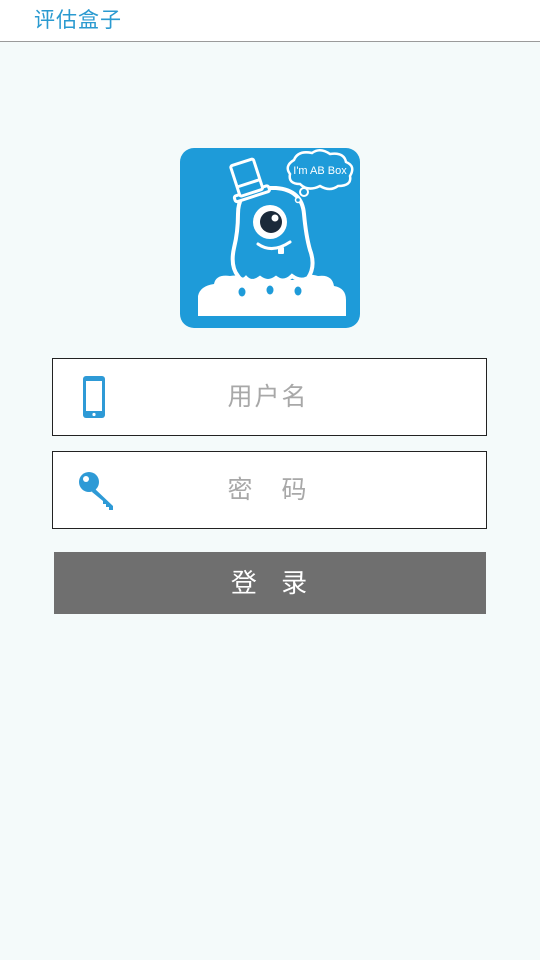 This screenshot has height=960, width=540. I want to click on password-field, so click(269, 490).